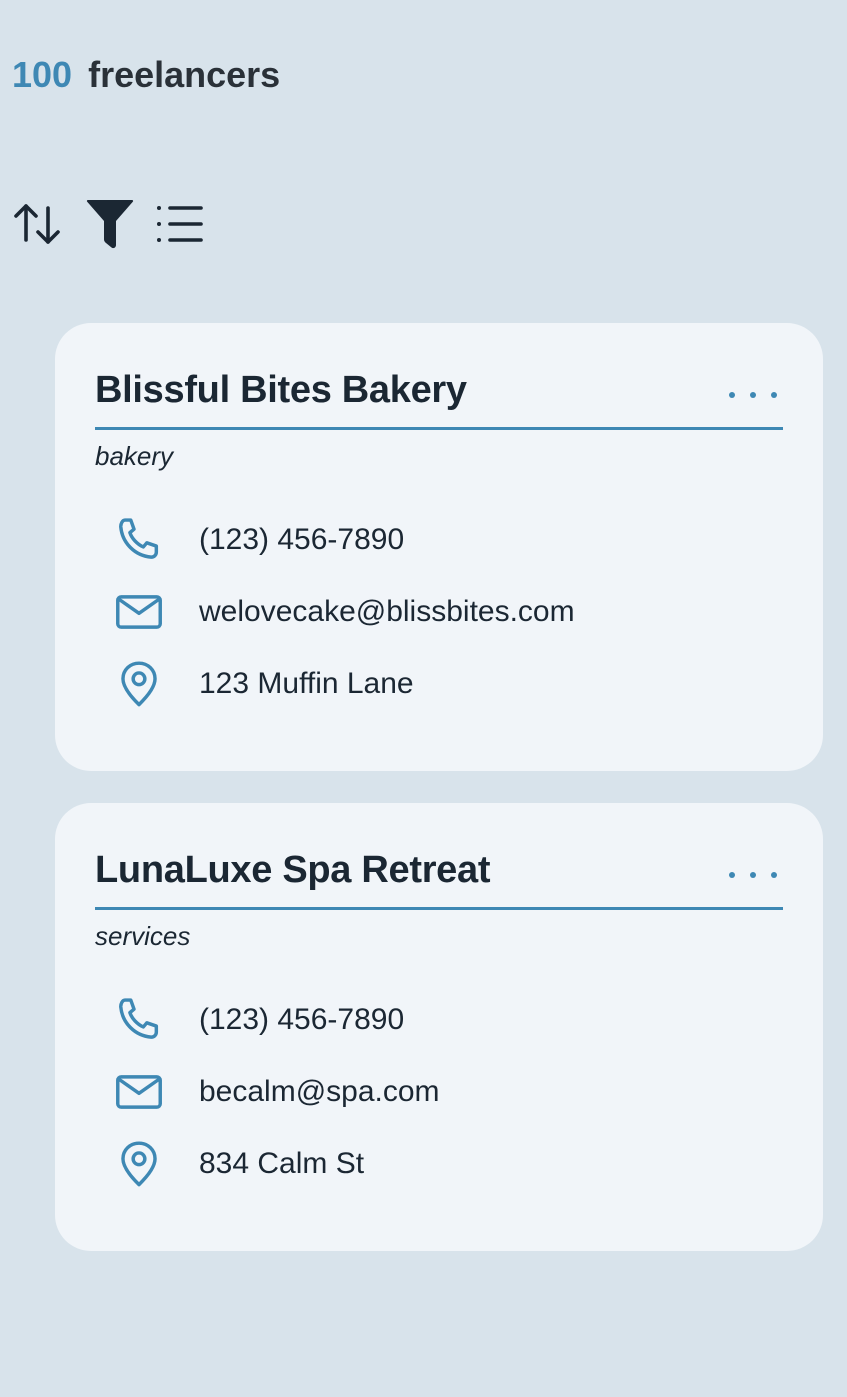 The image size is (847, 1397). Describe the element at coordinates (42, 74) in the screenshot. I see `freelancer-count: 100` at that location.